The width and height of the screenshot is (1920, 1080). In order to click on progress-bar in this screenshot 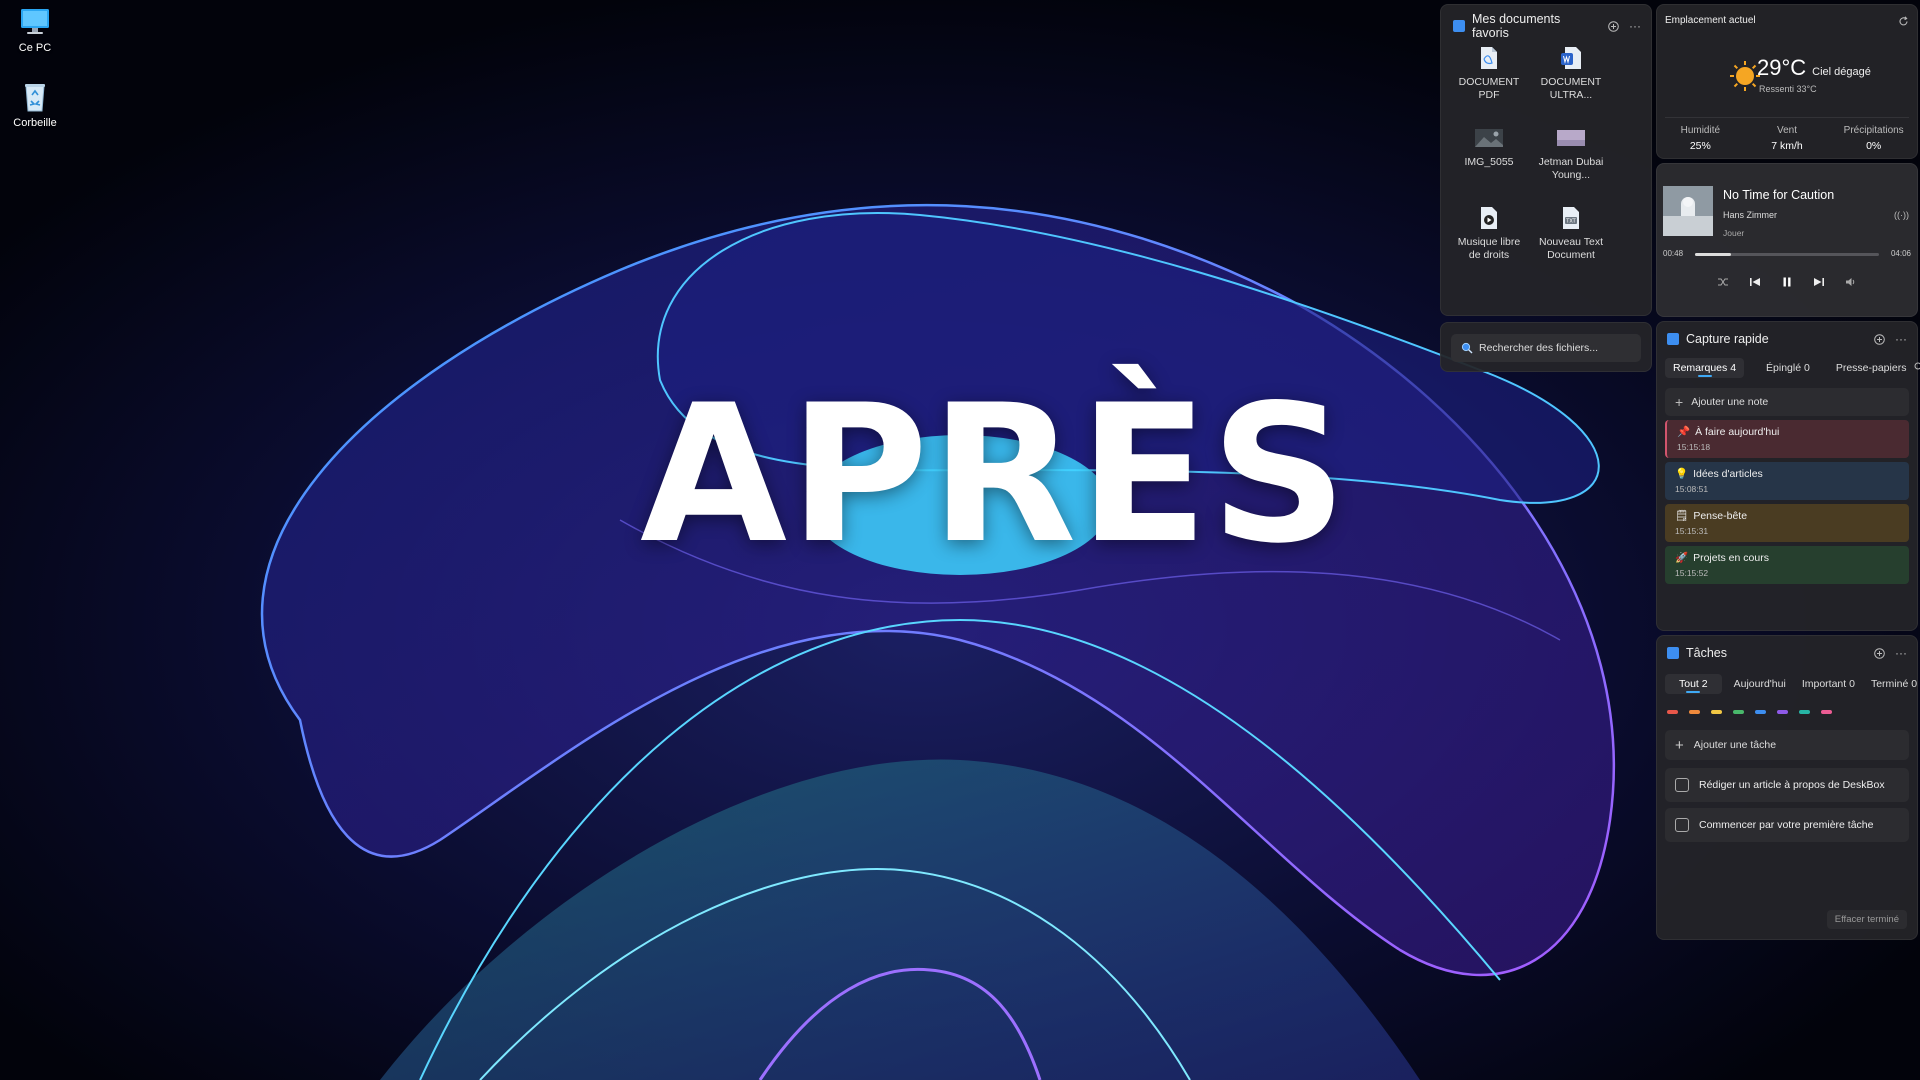, I will do `click(1787, 254)`.